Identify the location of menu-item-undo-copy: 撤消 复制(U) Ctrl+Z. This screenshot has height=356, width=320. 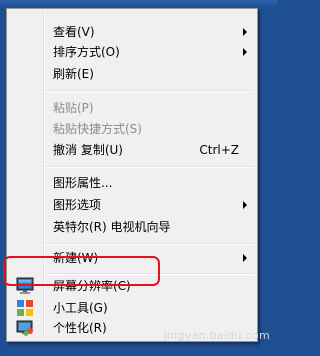
(132, 150).